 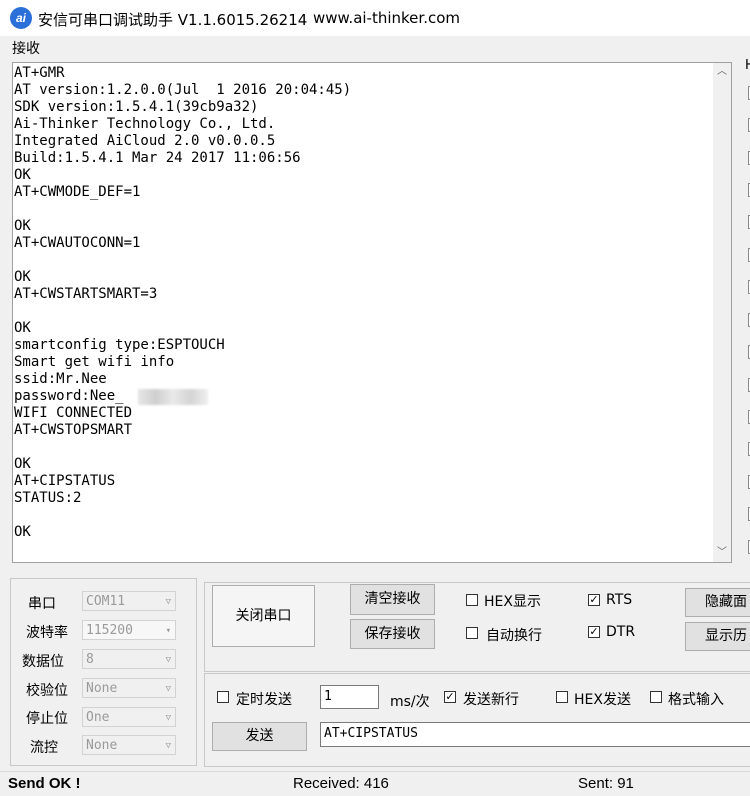 What do you see at coordinates (621, 632) in the screenshot?
I see `dtr-label: DTR` at bounding box center [621, 632].